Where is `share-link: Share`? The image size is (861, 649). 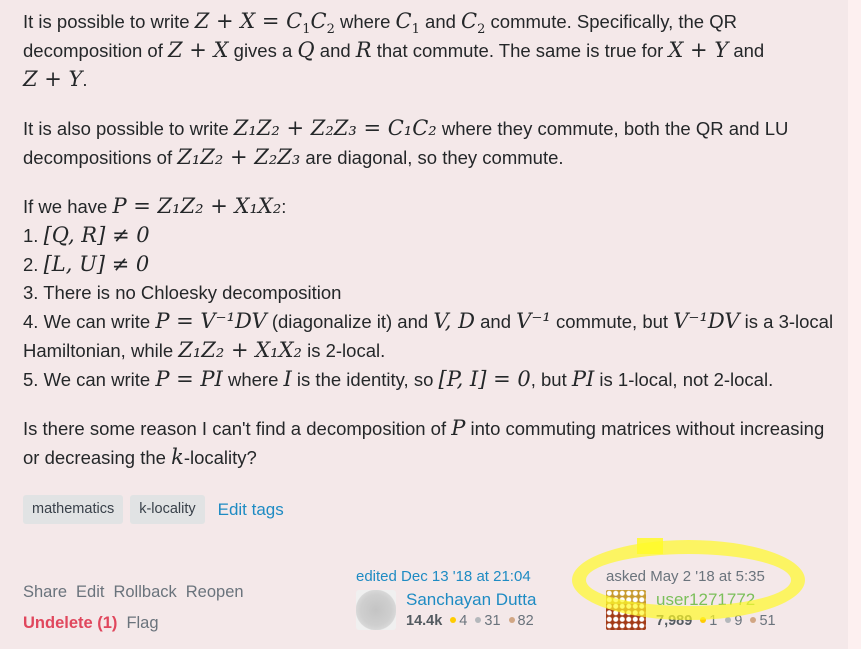
share-link: Share is located at coordinates (45, 593).